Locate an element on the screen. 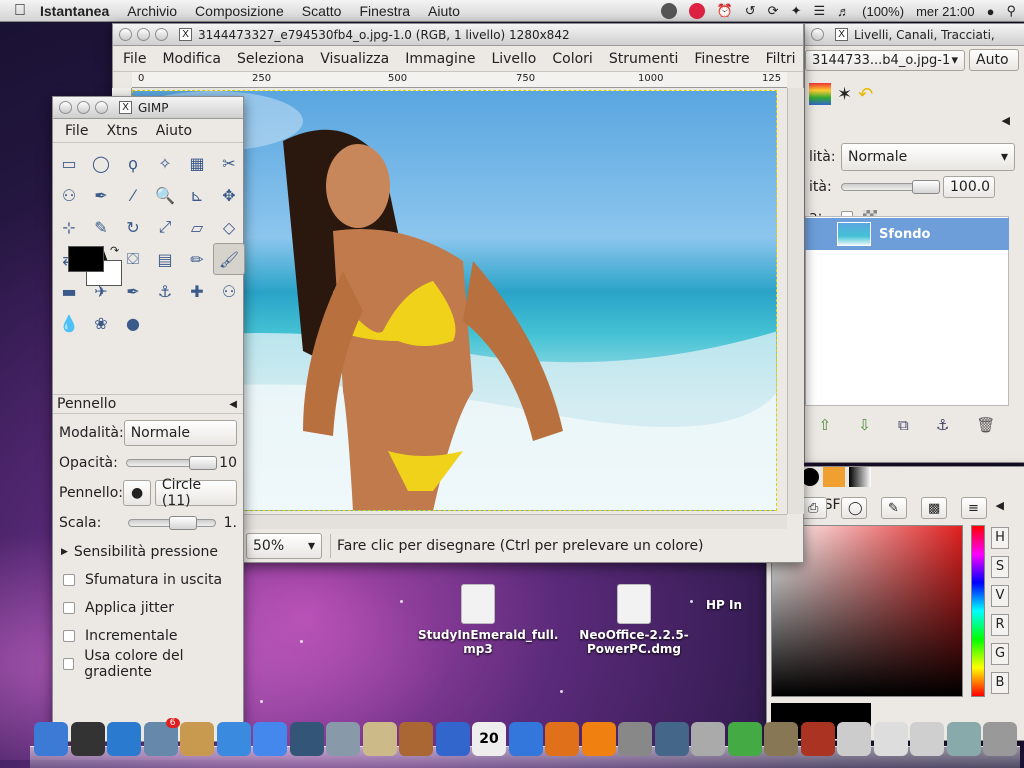 The height and width of the screenshot is (768, 1024). channel-r: R is located at coordinates (1000, 625).